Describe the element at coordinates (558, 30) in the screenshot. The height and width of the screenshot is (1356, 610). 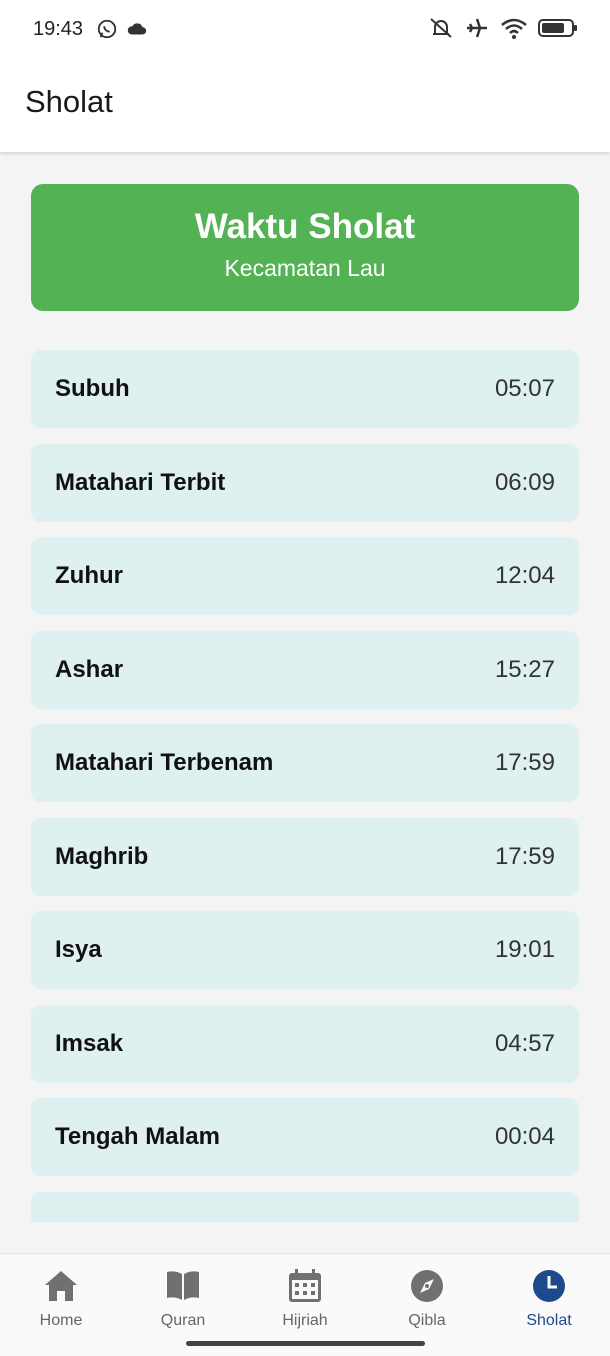
I see `battery-icon` at that location.